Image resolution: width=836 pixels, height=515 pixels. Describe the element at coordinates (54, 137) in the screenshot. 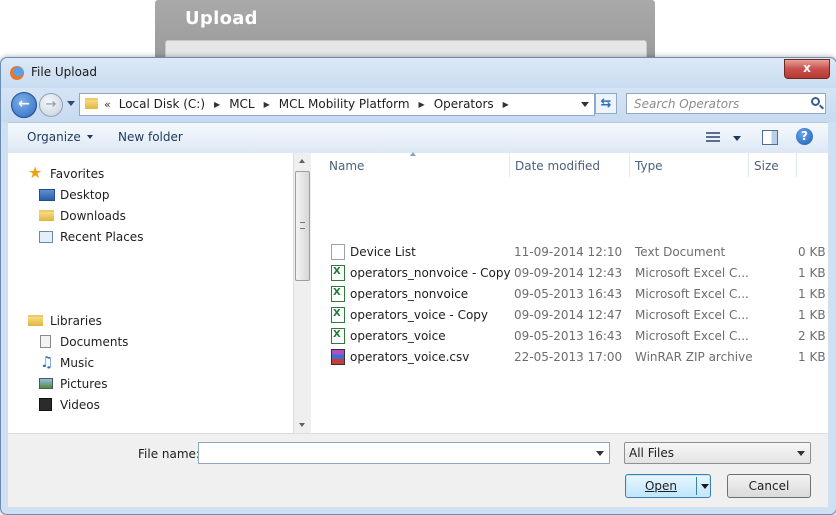

I see `organize-label: Organize` at that location.